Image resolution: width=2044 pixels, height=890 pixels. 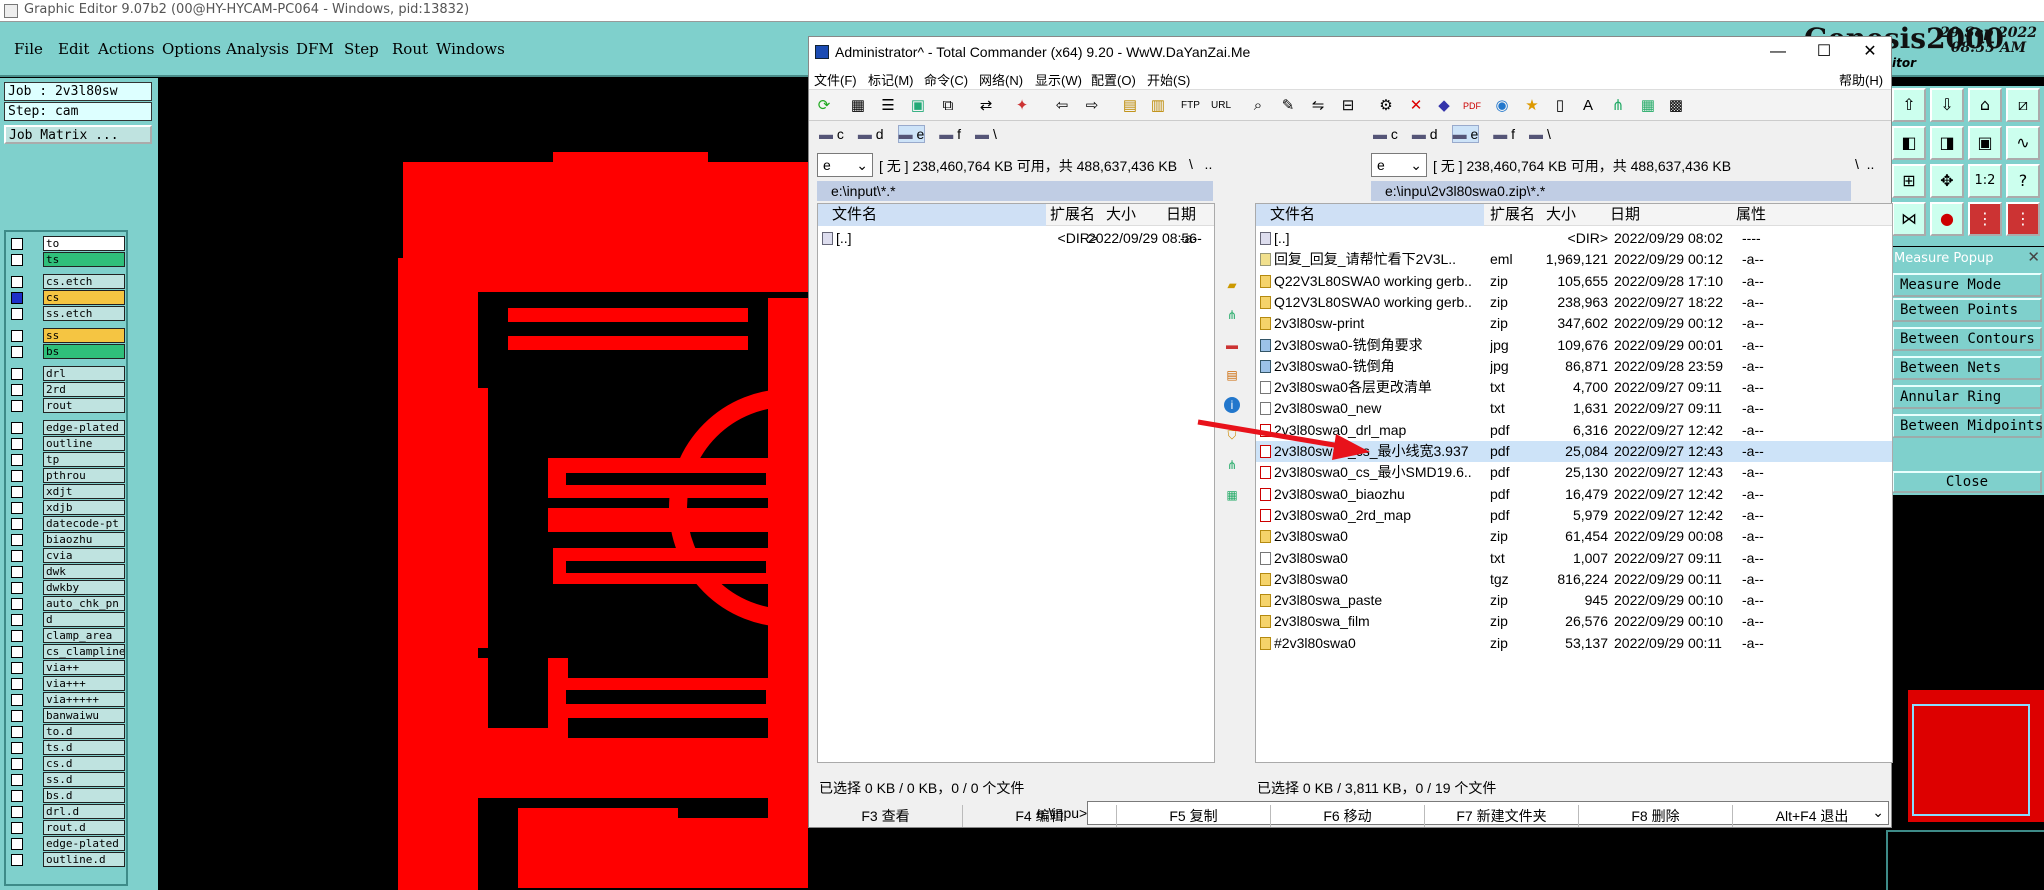 I want to click on download-icon: ⇩, so click(x=1947, y=105).